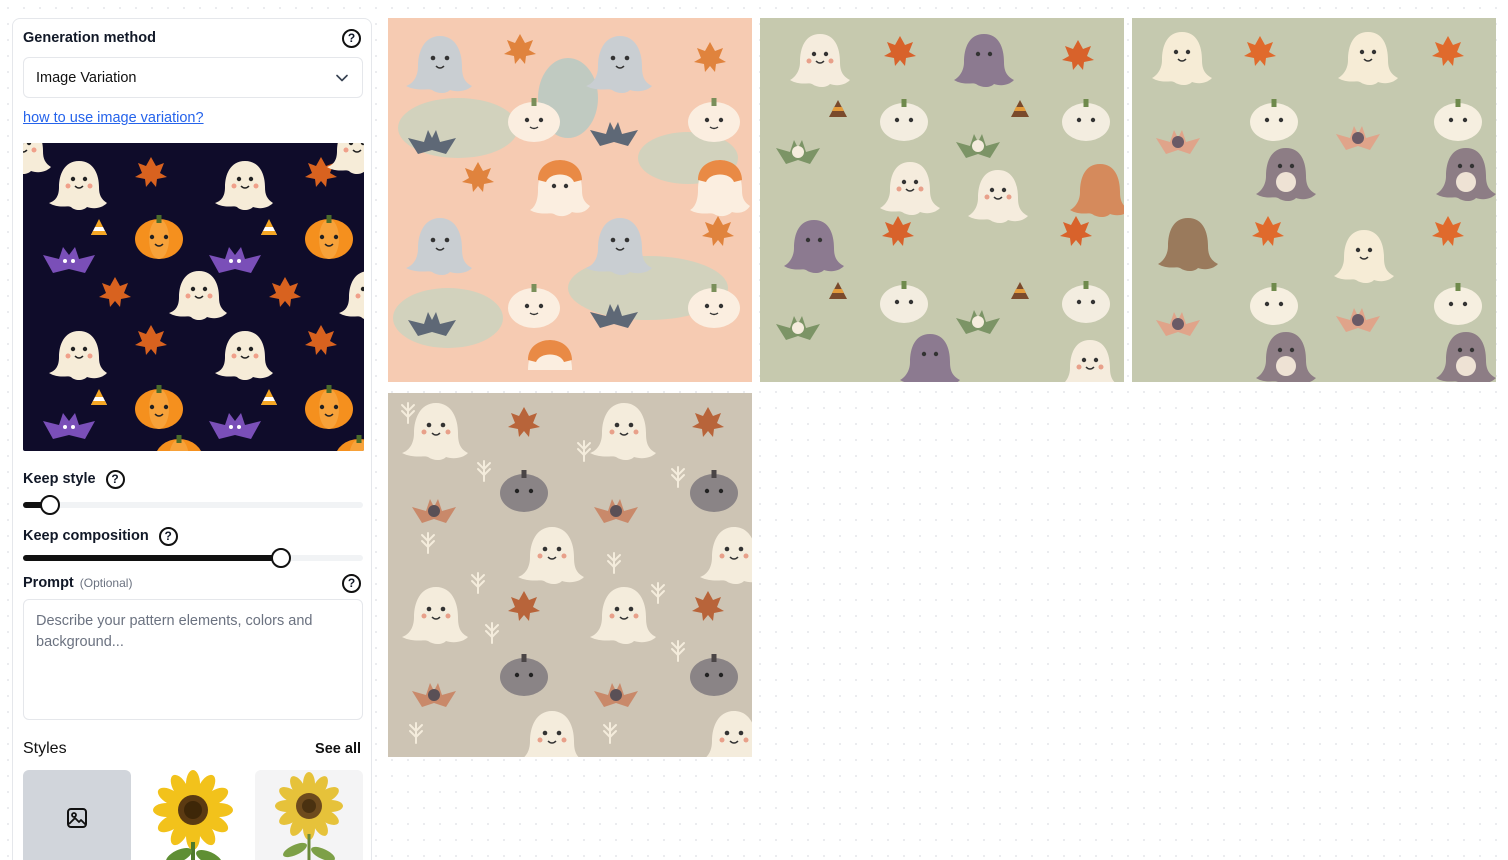  What do you see at coordinates (193, 77) in the screenshot?
I see `generation-method-select: Image Variation` at bounding box center [193, 77].